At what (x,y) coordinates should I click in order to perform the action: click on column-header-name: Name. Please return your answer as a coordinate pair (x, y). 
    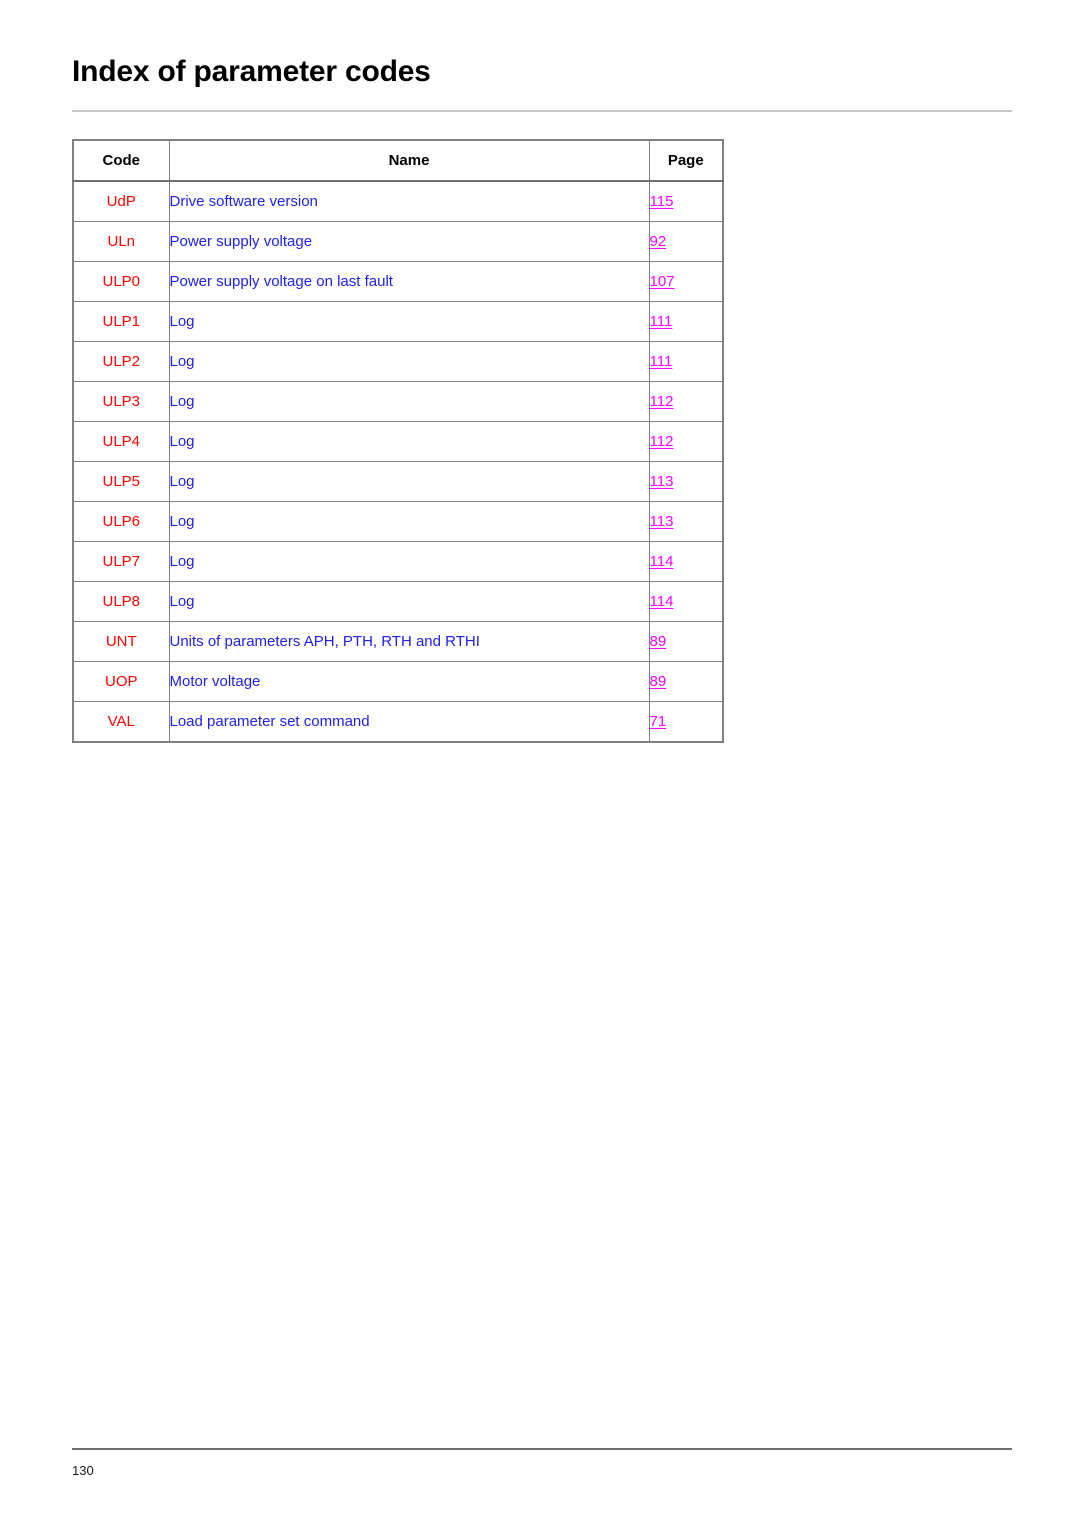
    Looking at the image, I should click on (409, 160).